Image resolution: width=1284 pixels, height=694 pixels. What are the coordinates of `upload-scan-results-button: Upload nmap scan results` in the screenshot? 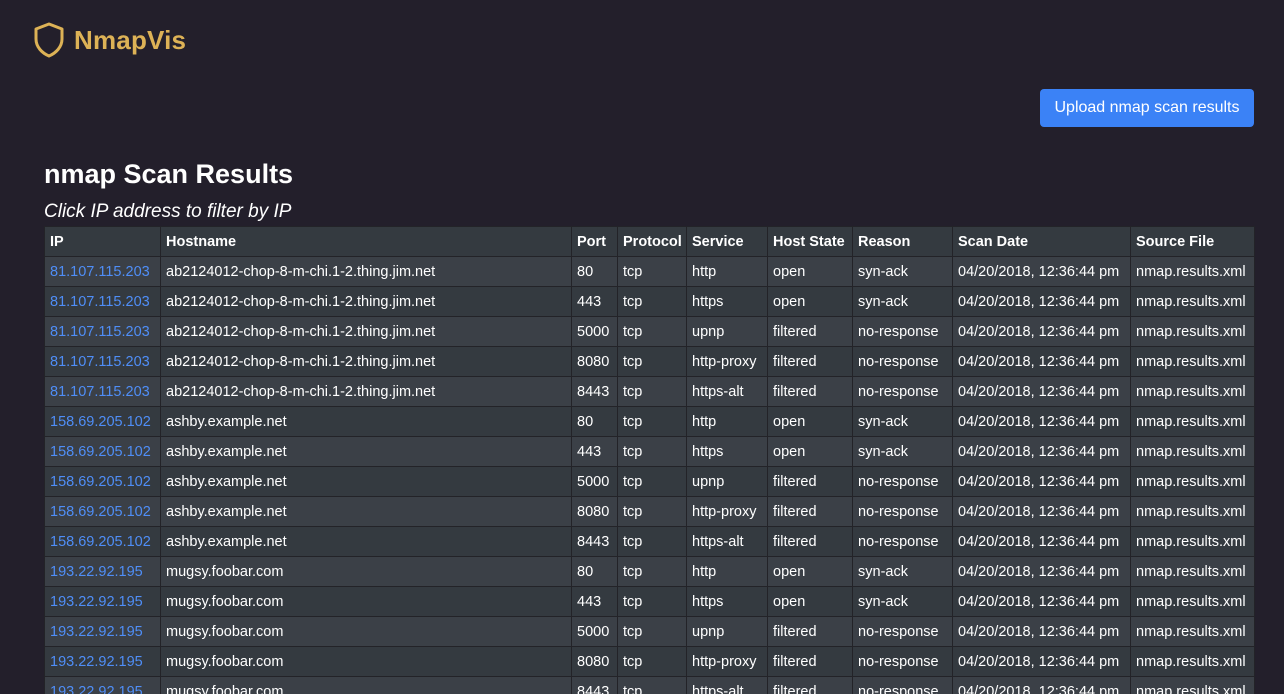 It's located at (1147, 108).